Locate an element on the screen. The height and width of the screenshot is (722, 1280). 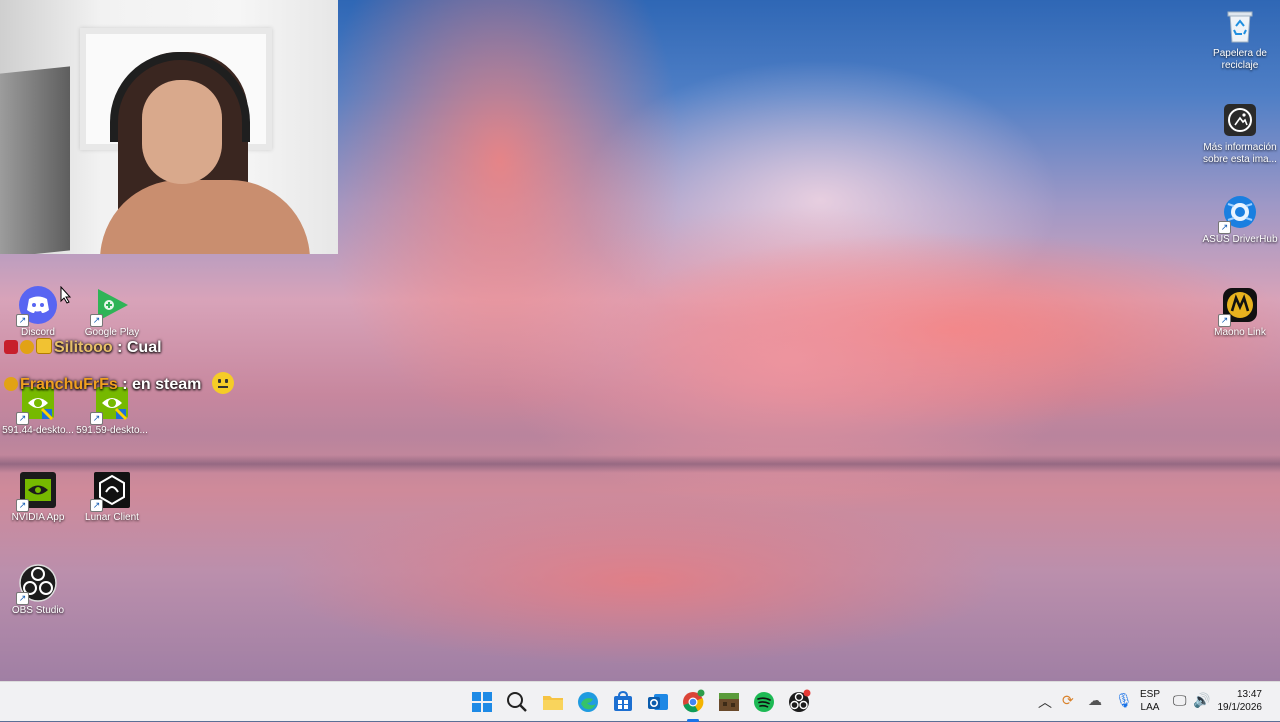
chat-message-1: Silitooo : Cual is located at coordinates (83, 347).